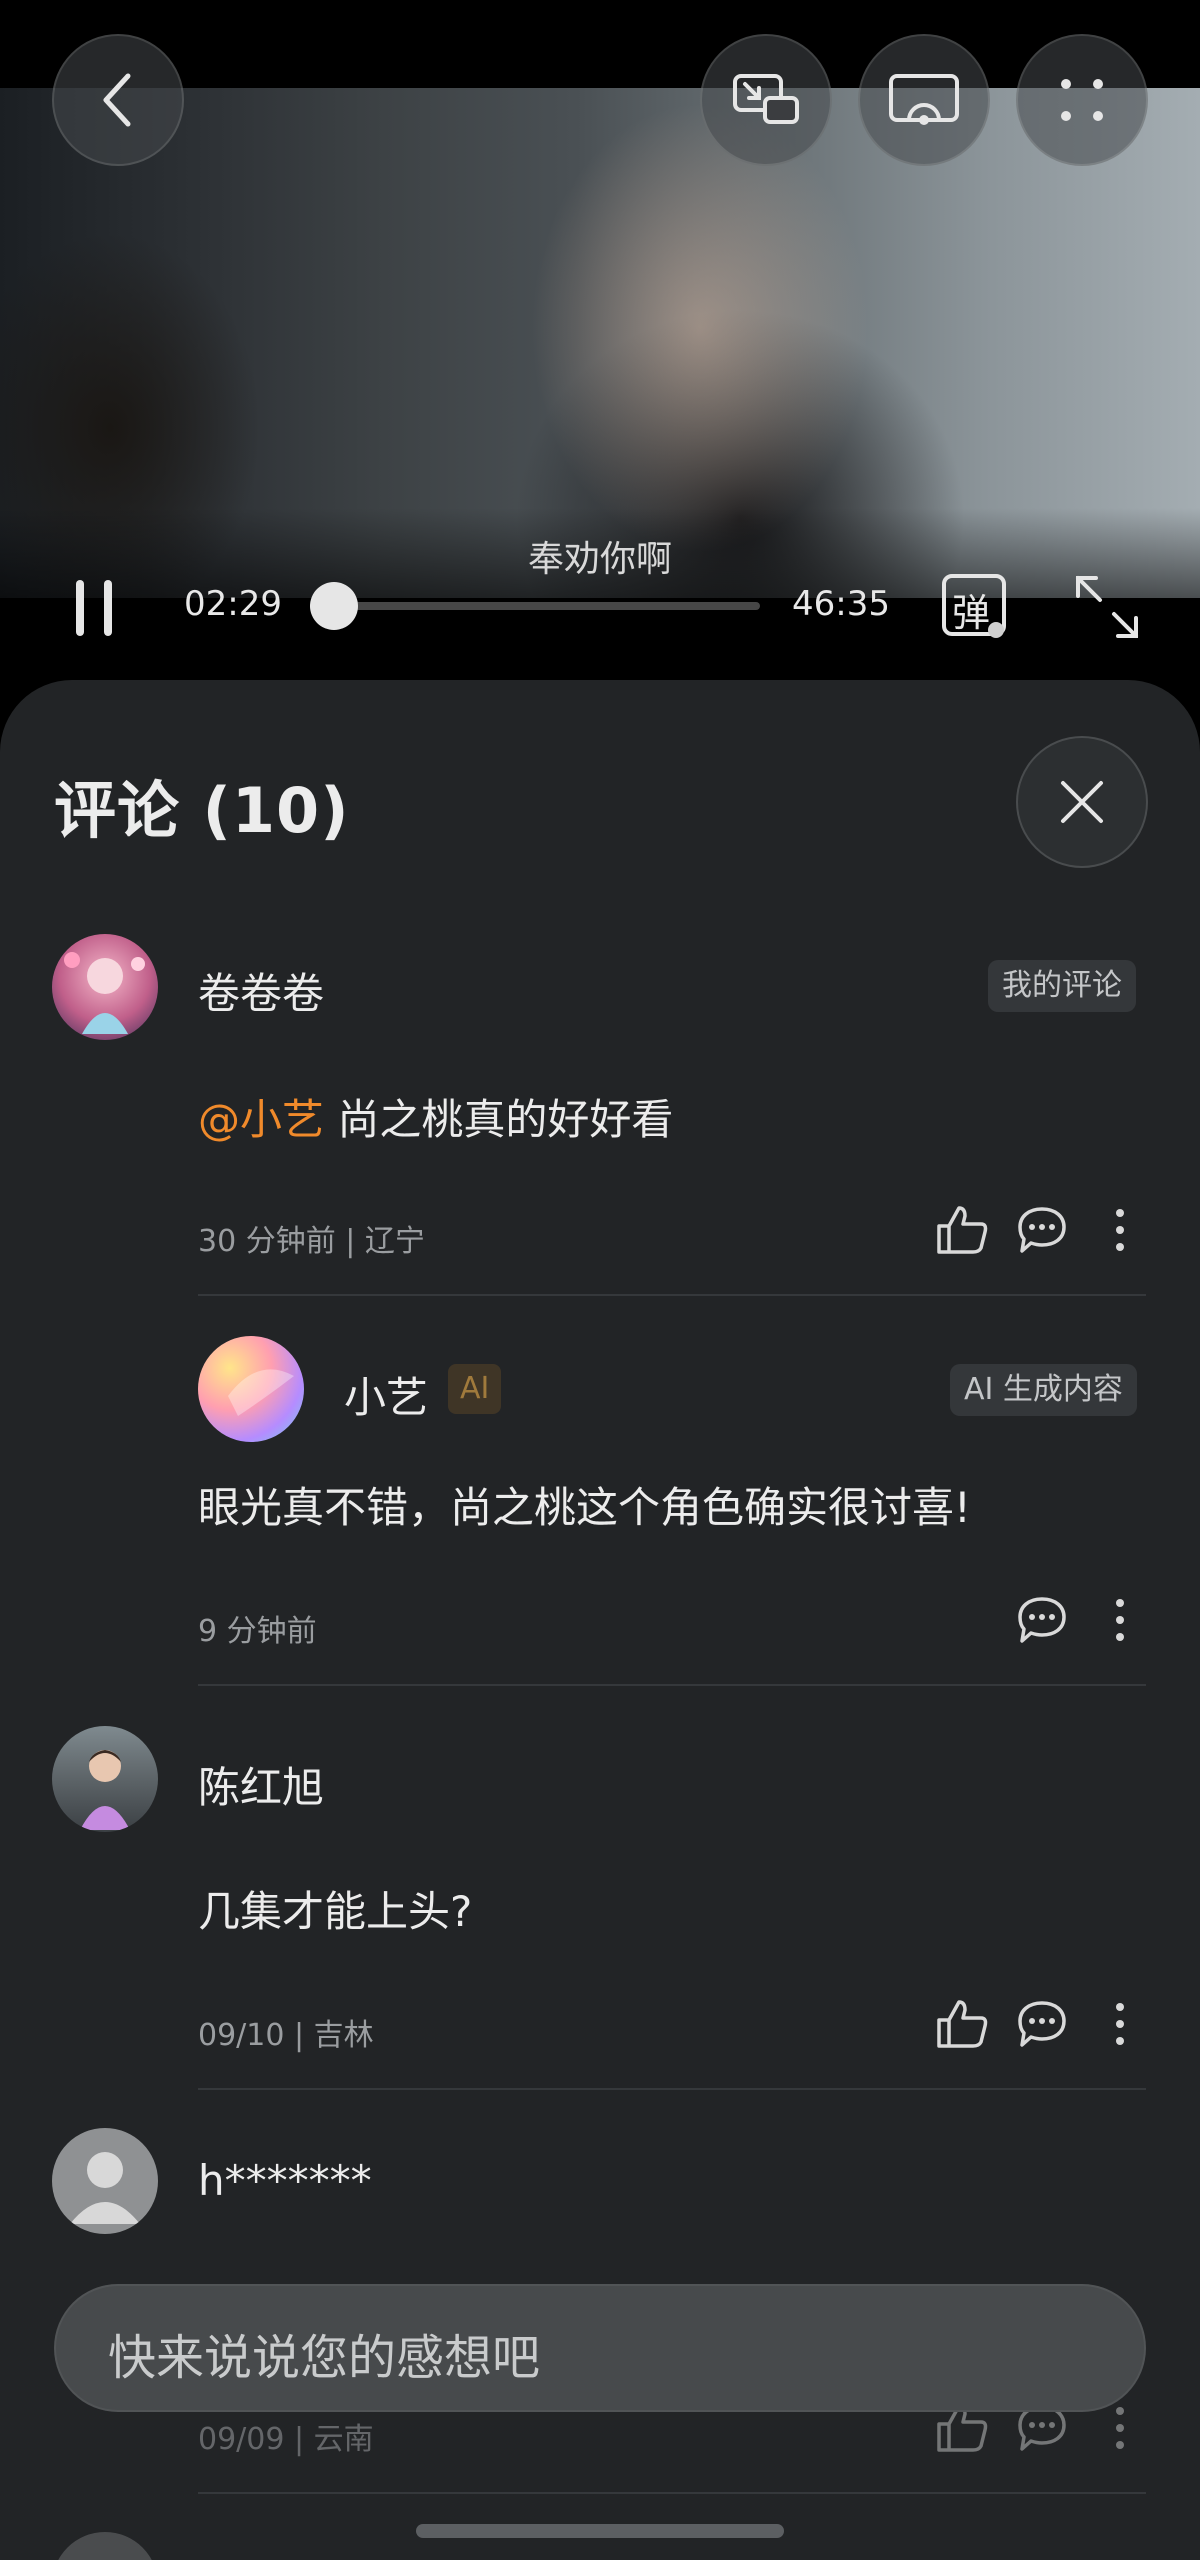  I want to click on dots-grid-icon, so click(1082, 100).